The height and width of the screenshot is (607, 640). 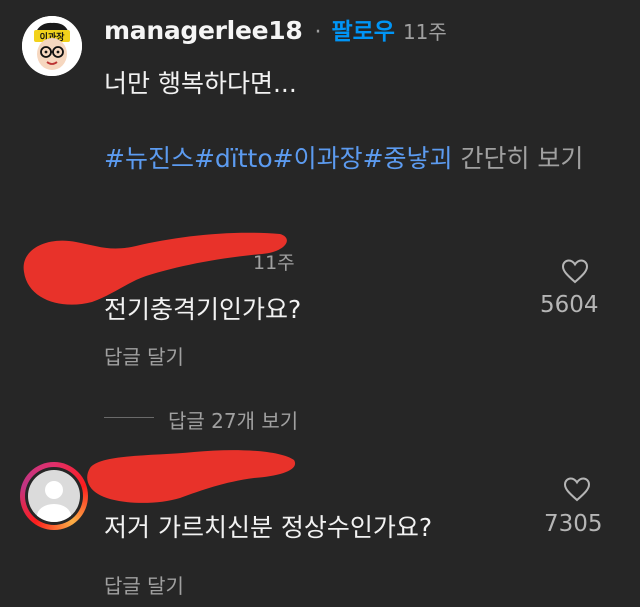 I want to click on post-header: managerlee18 · 팔로우 11주, so click(x=275, y=29).